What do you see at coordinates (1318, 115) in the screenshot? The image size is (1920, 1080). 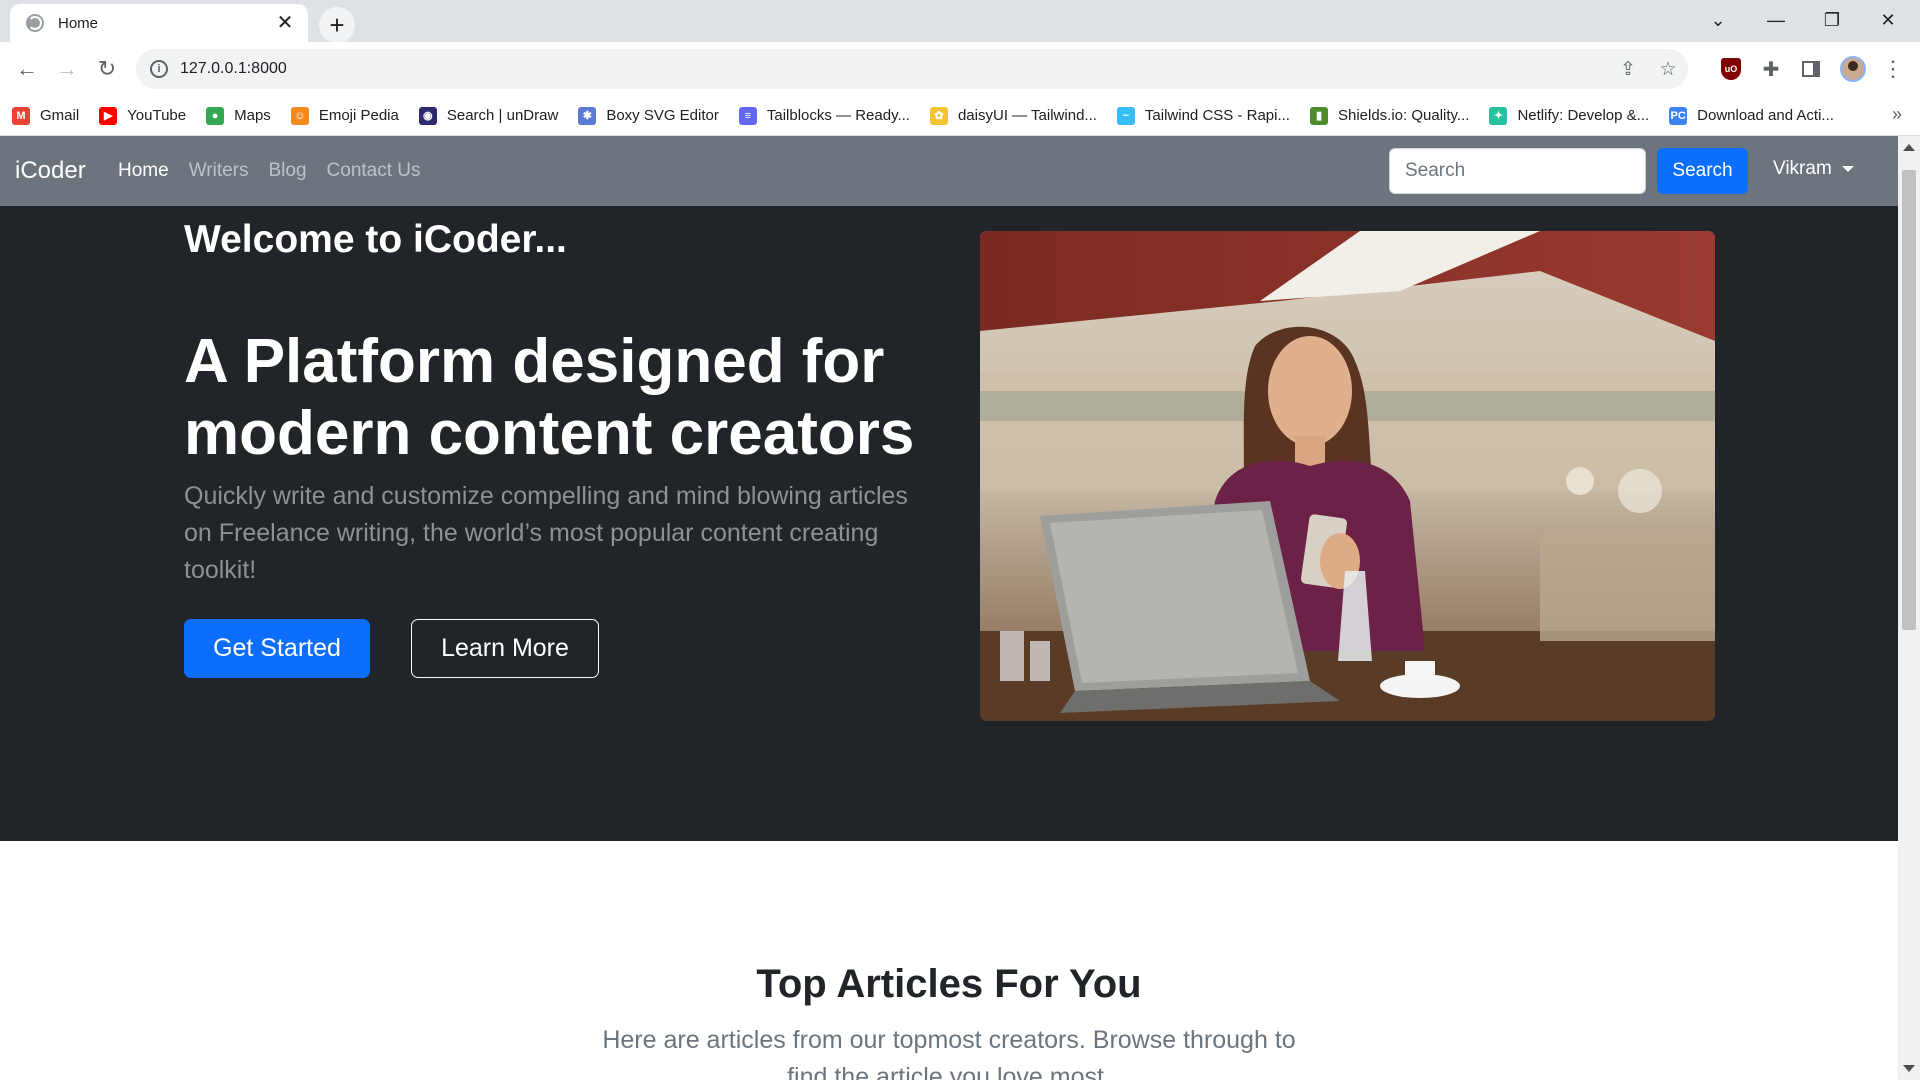 I see `shields-icon: ▮` at bounding box center [1318, 115].